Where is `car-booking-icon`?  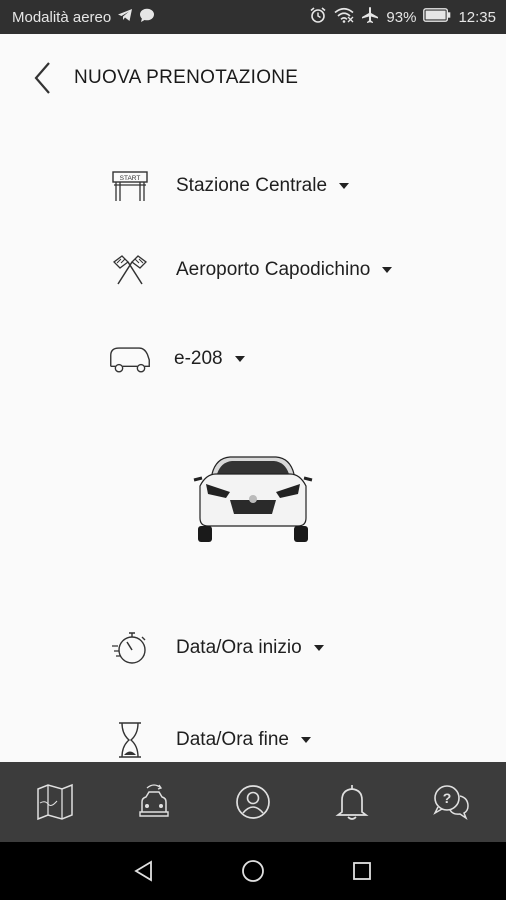 car-booking-icon is located at coordinates (154, 800).